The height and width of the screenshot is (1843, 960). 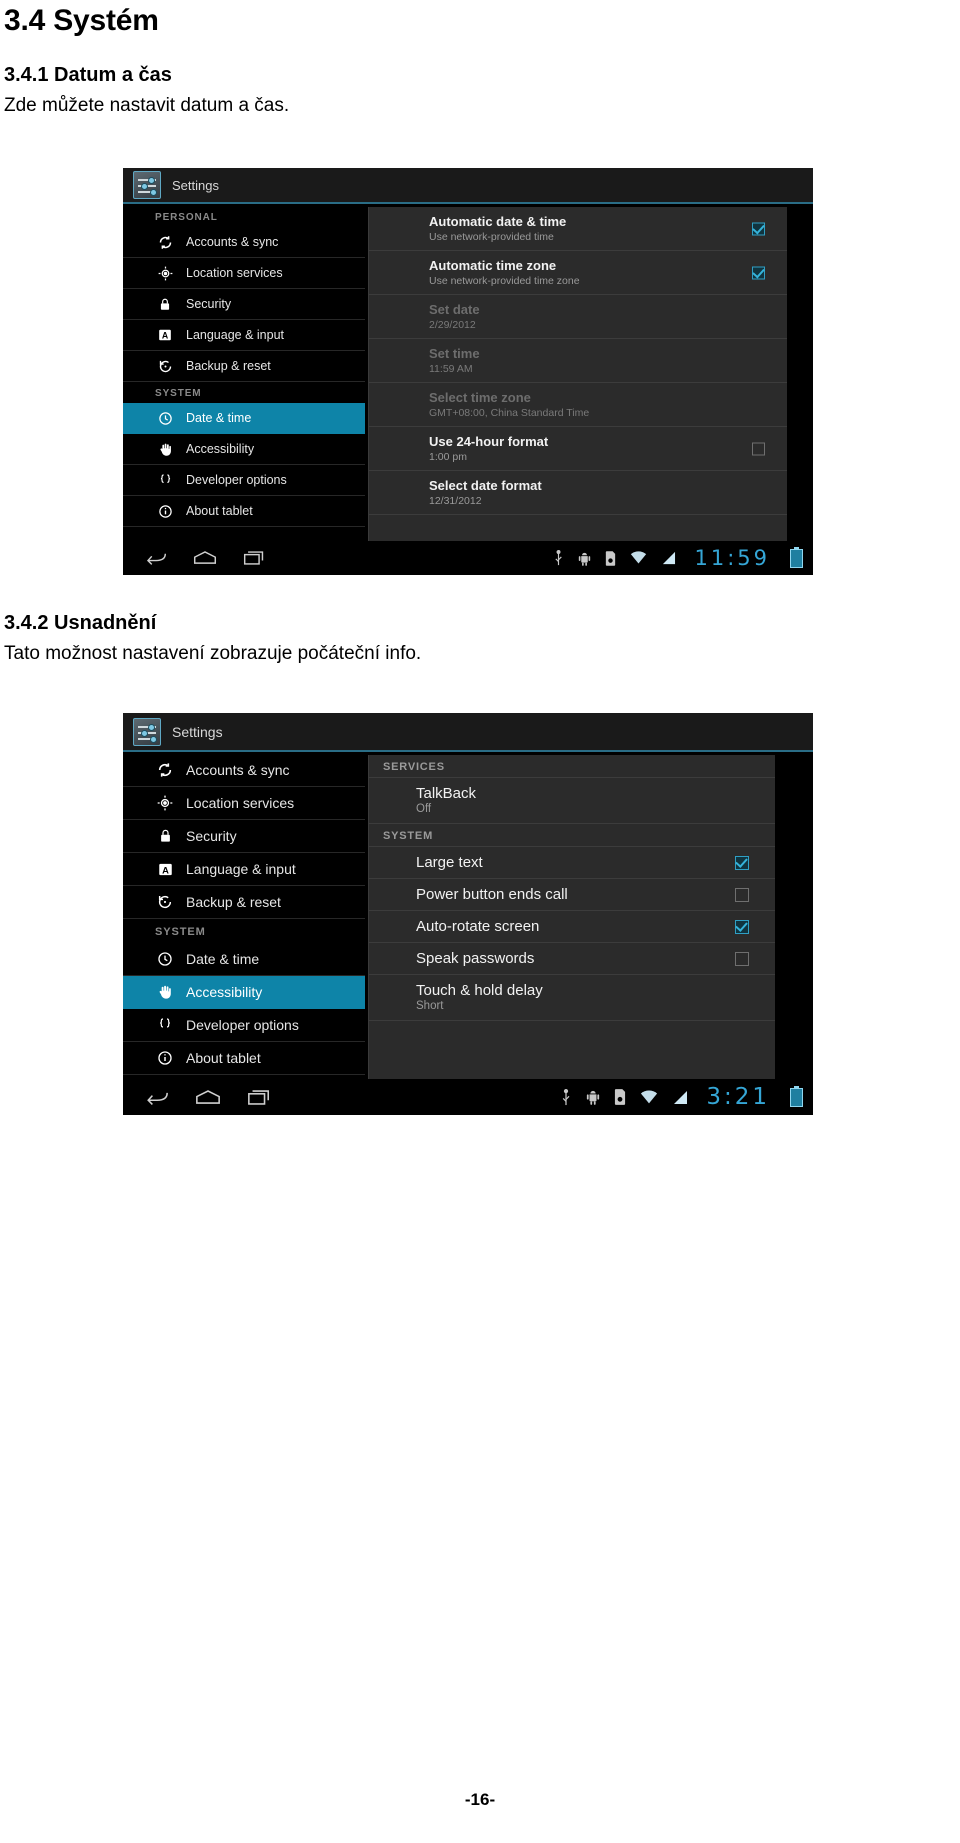 What do you see at coordinates (186, 217) in the screenshot?
I see `sidebar-section-personal: PERSONAL` at bounding box center [186, 217].